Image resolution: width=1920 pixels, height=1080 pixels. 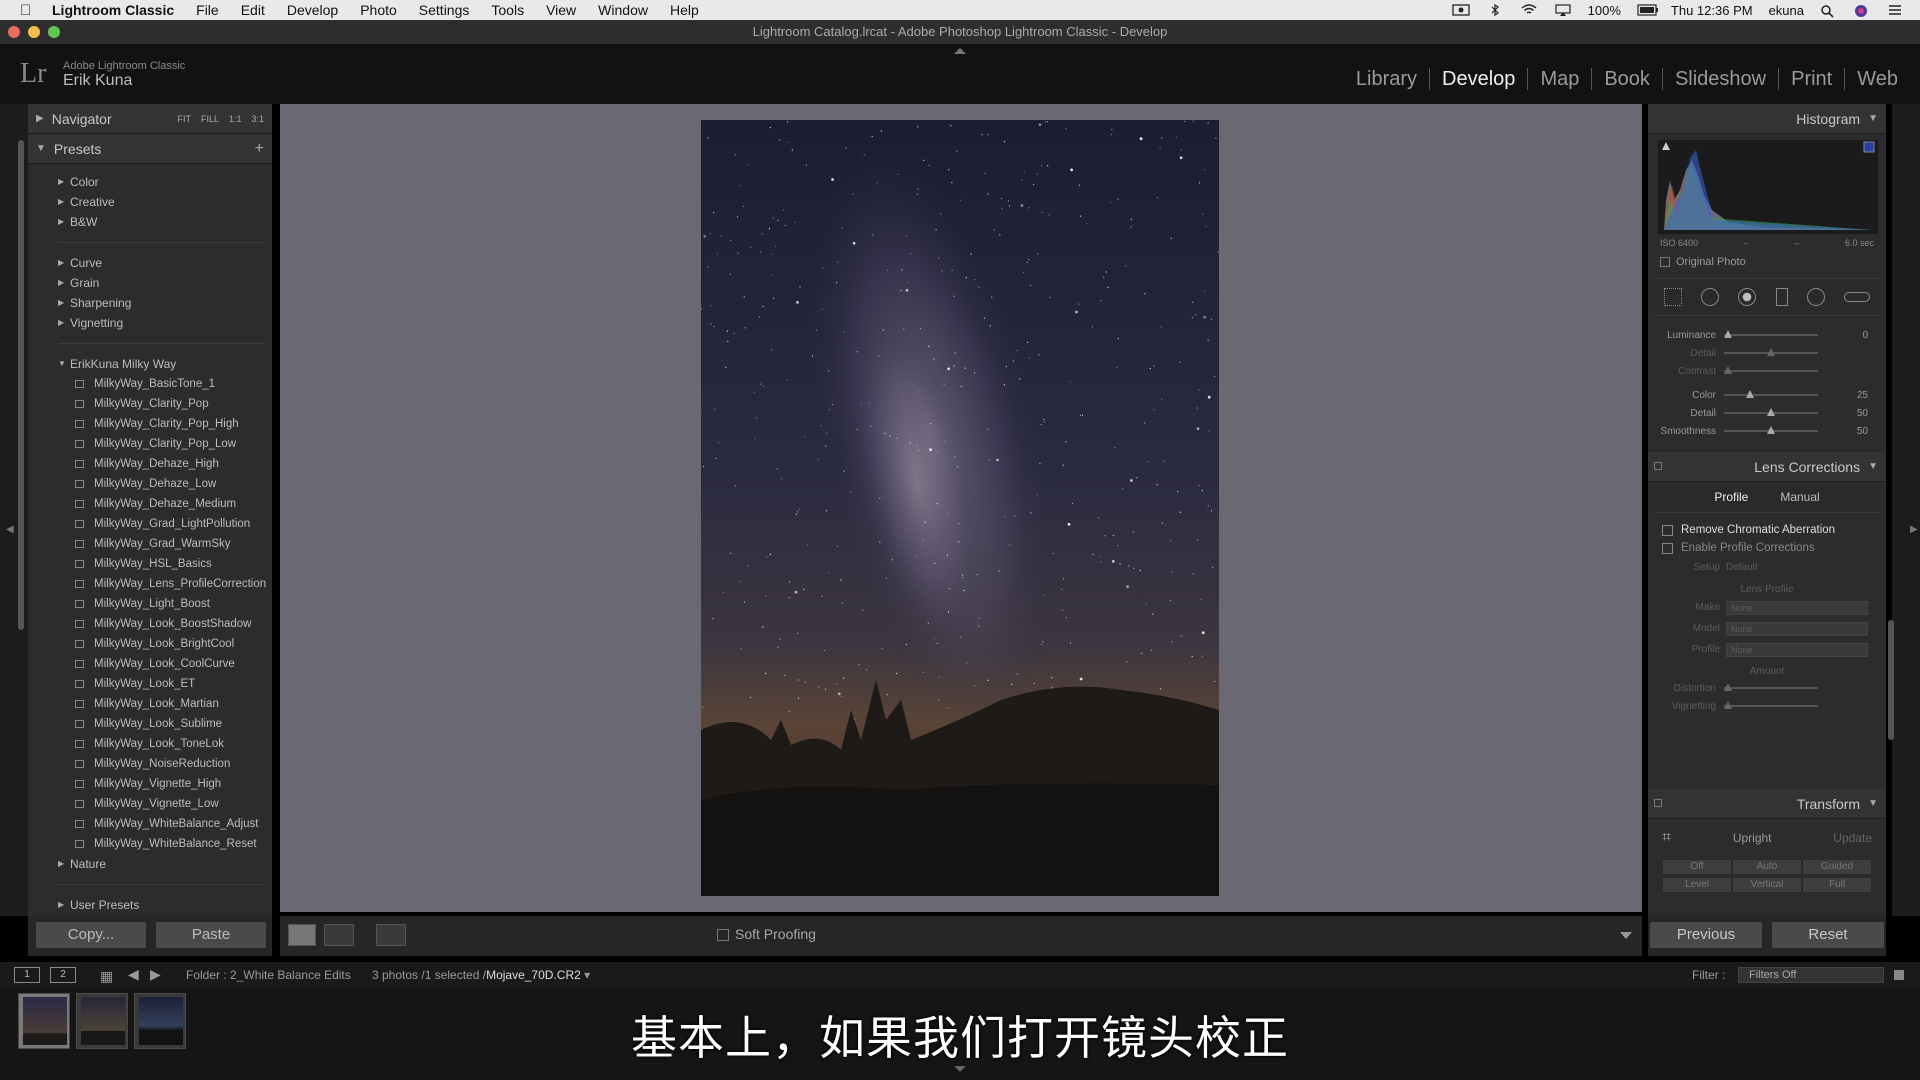 I want to click on tab-profile: Profile, so click(x=1731, y=497).